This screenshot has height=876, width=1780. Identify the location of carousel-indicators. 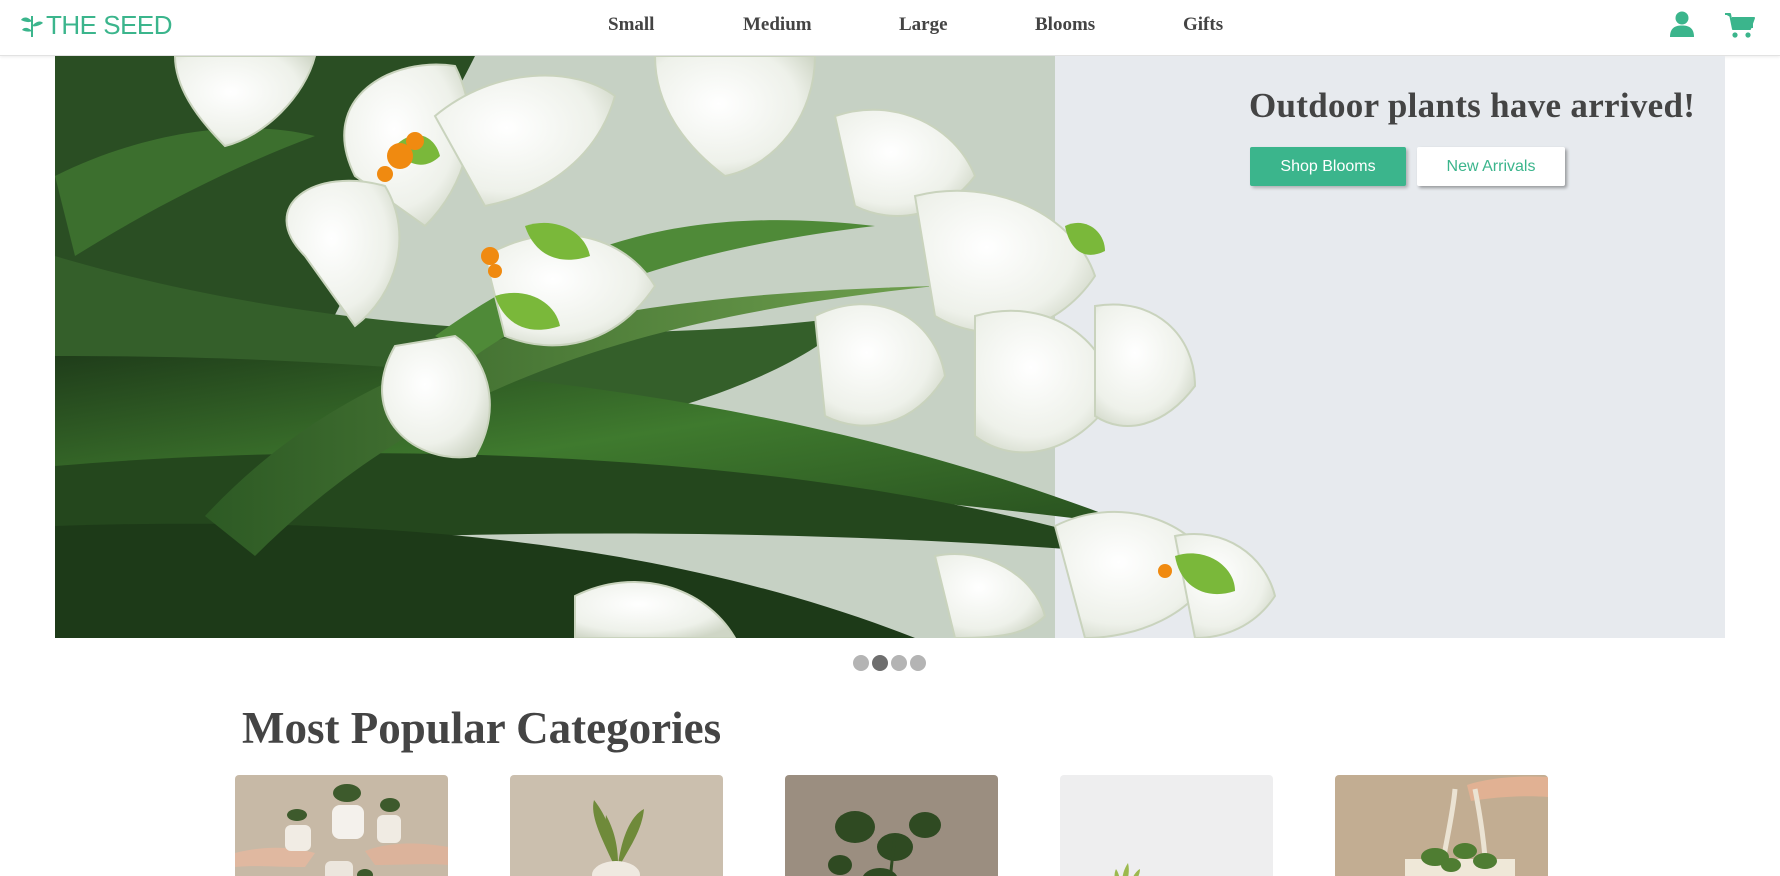
(889, 663).